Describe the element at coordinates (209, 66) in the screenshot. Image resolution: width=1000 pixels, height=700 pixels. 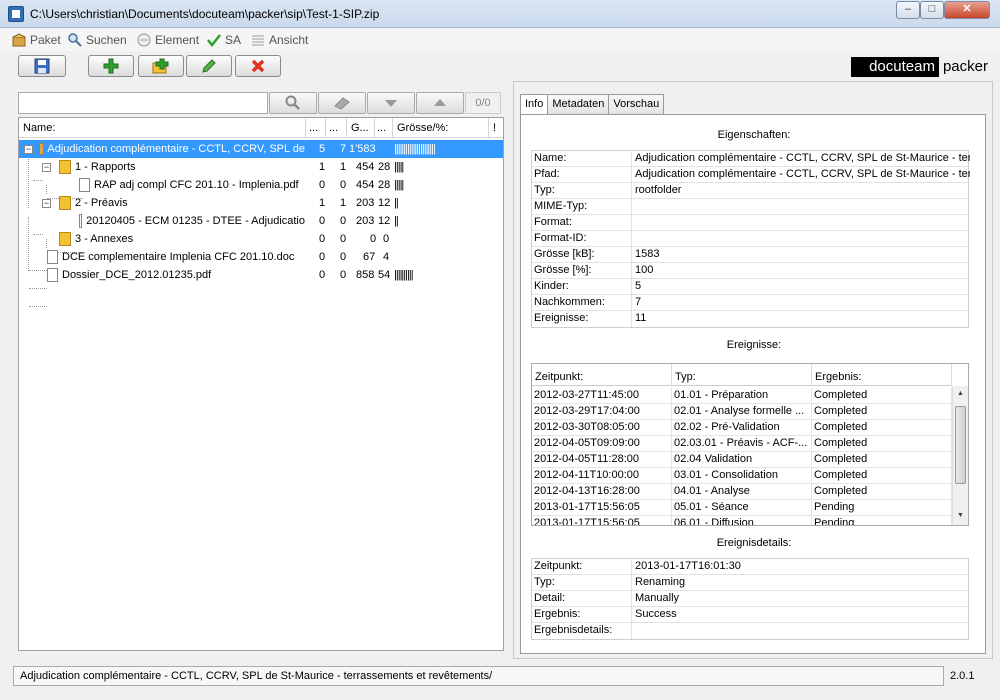
I see `edit-button` at that location.